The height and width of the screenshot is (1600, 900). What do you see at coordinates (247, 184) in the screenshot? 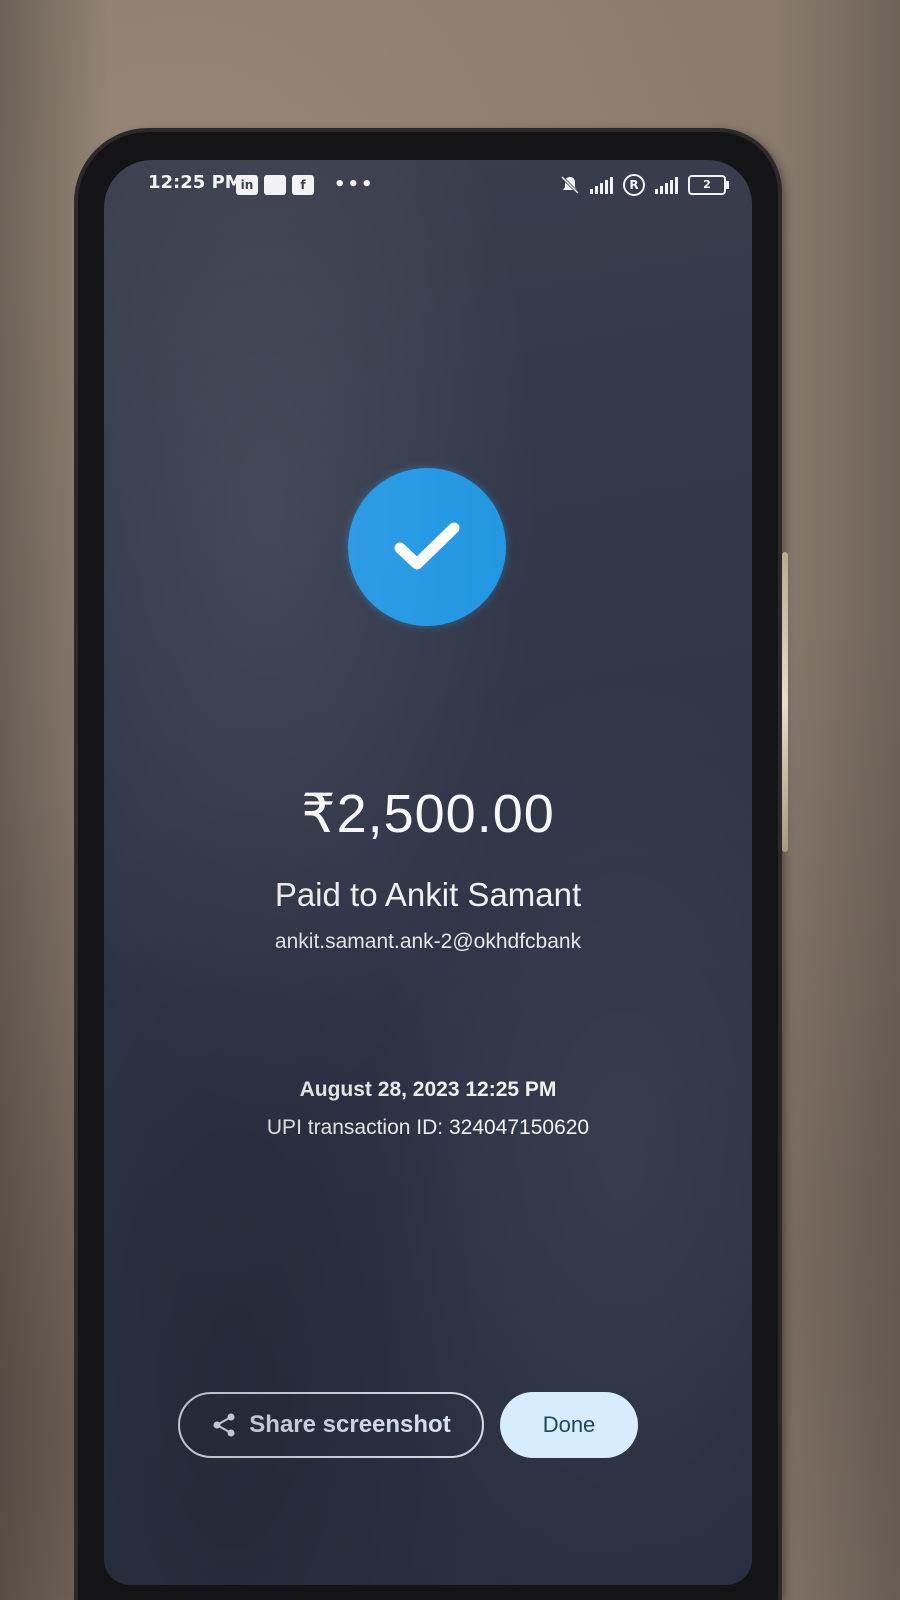
I see `linkedin-icon: in` at bounding box center [247, 184].